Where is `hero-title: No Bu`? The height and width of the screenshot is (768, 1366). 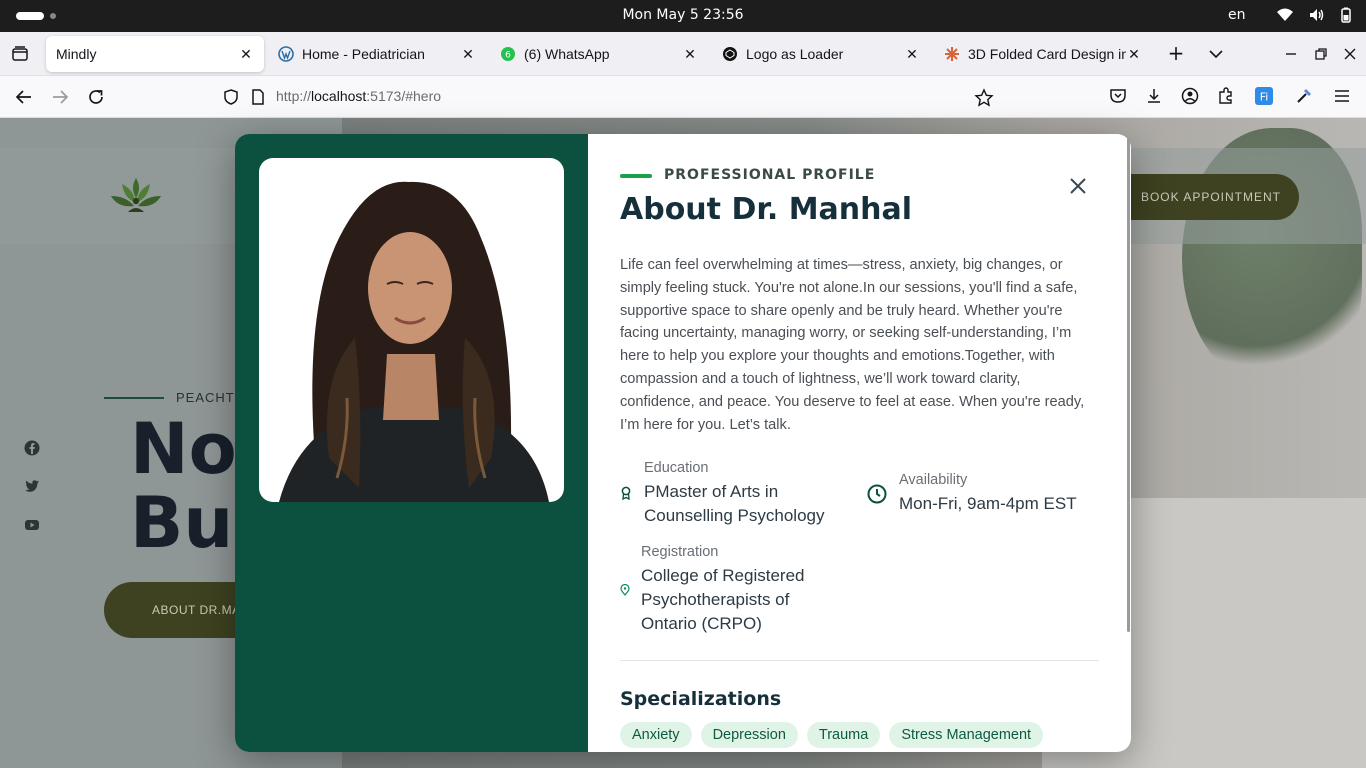
hero-title: No Bu is located at coordinates (183, 486).